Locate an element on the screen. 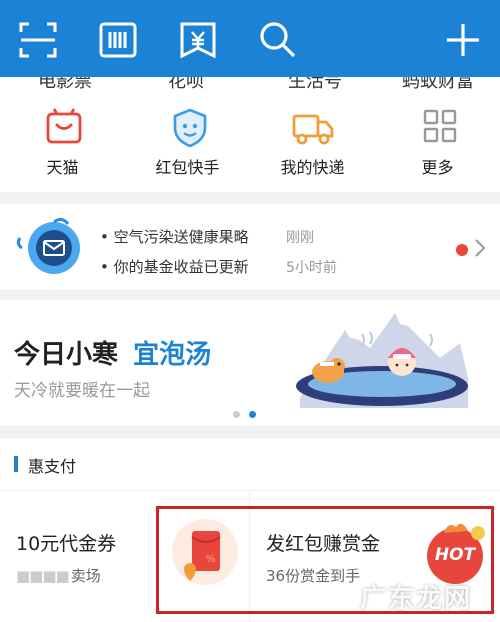 This screenshot has width=500, height=622. notice-text-2: 你的基金收益已更新 is located at coordinates (181, 267).